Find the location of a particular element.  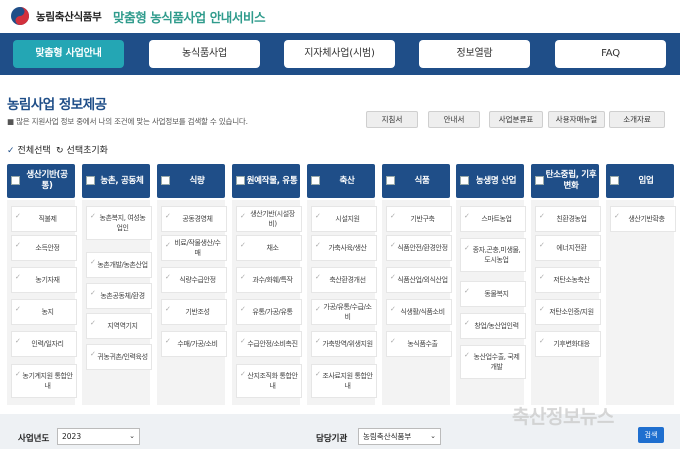

list-item: ✓ 가축방역/위생지원 is located at coordinates (344, 344).